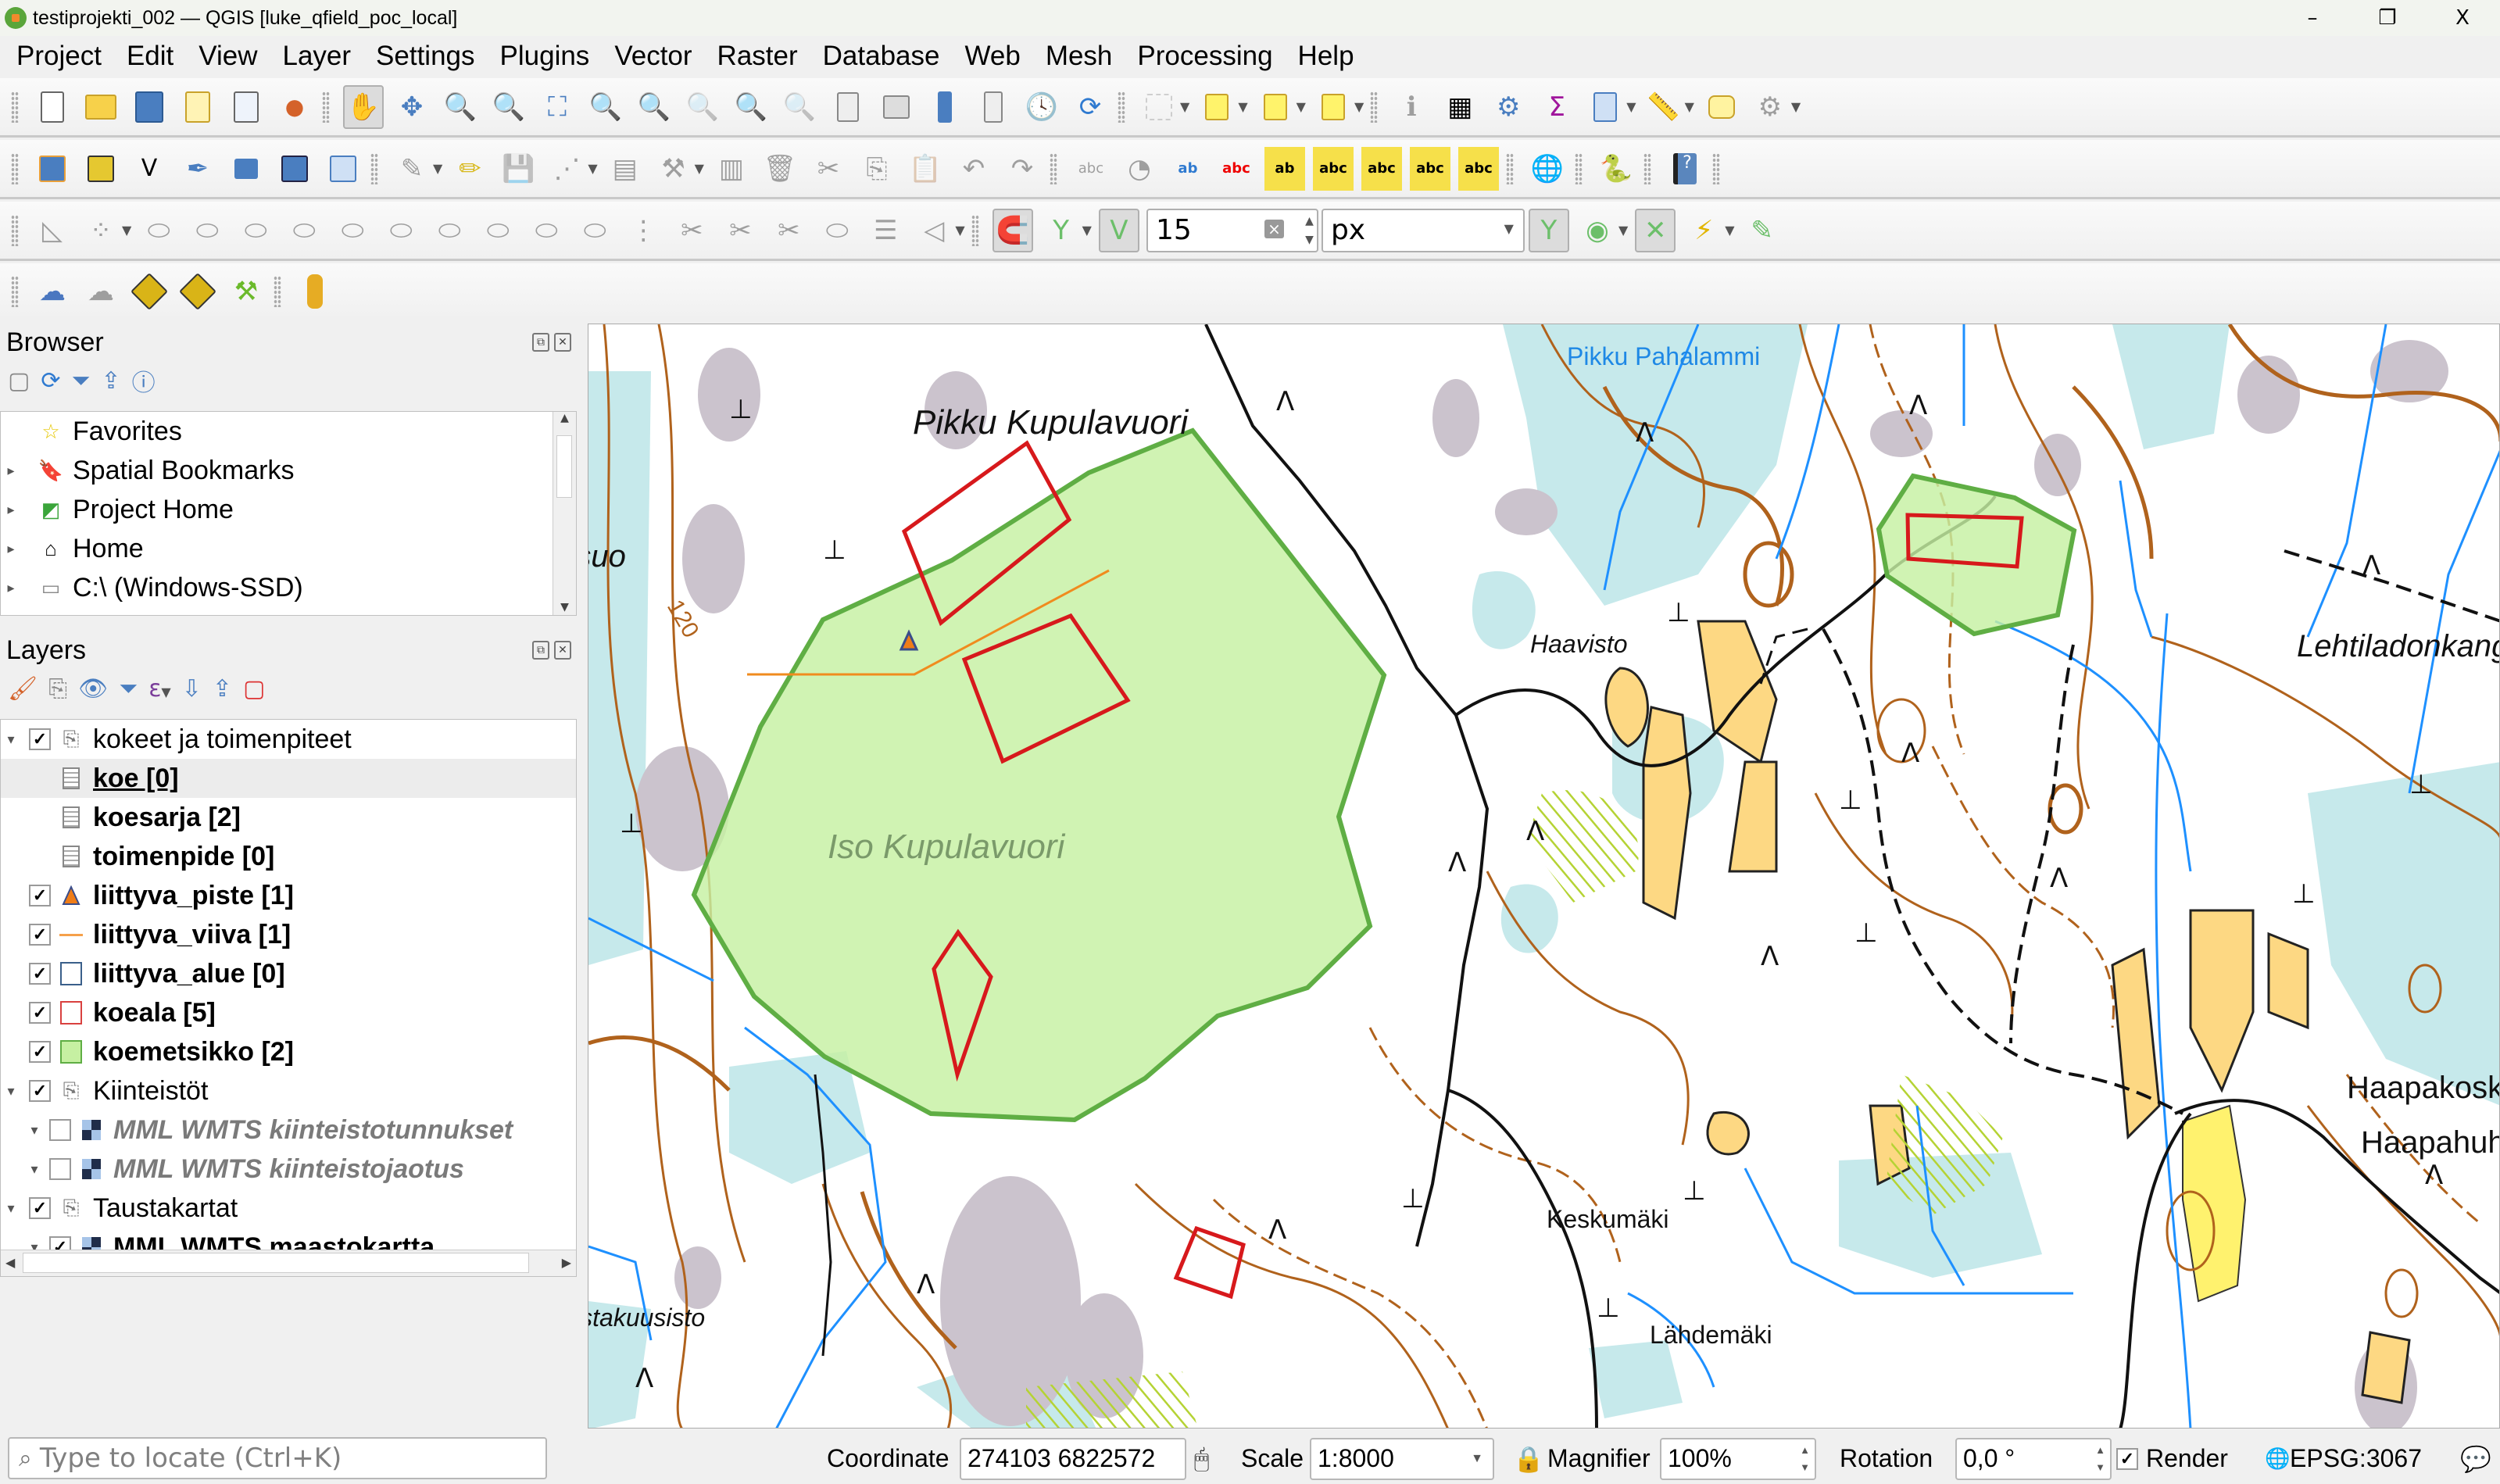 This screenshot has width=2500, height=1484. I want to click on snapping-layers-icon: Y, so click(1061, 230).